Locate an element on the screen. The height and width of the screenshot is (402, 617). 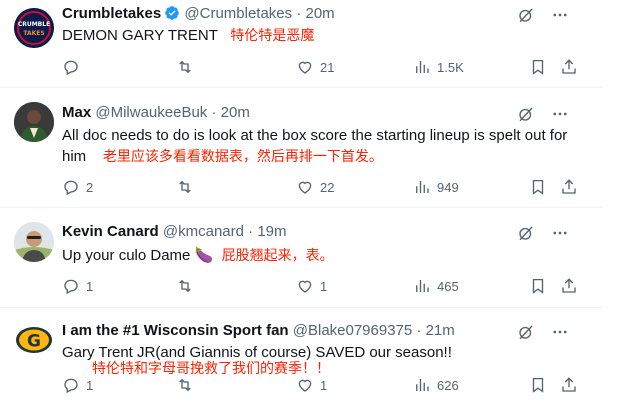
avatar-kevin-canard is located at coordinates (34, 242).